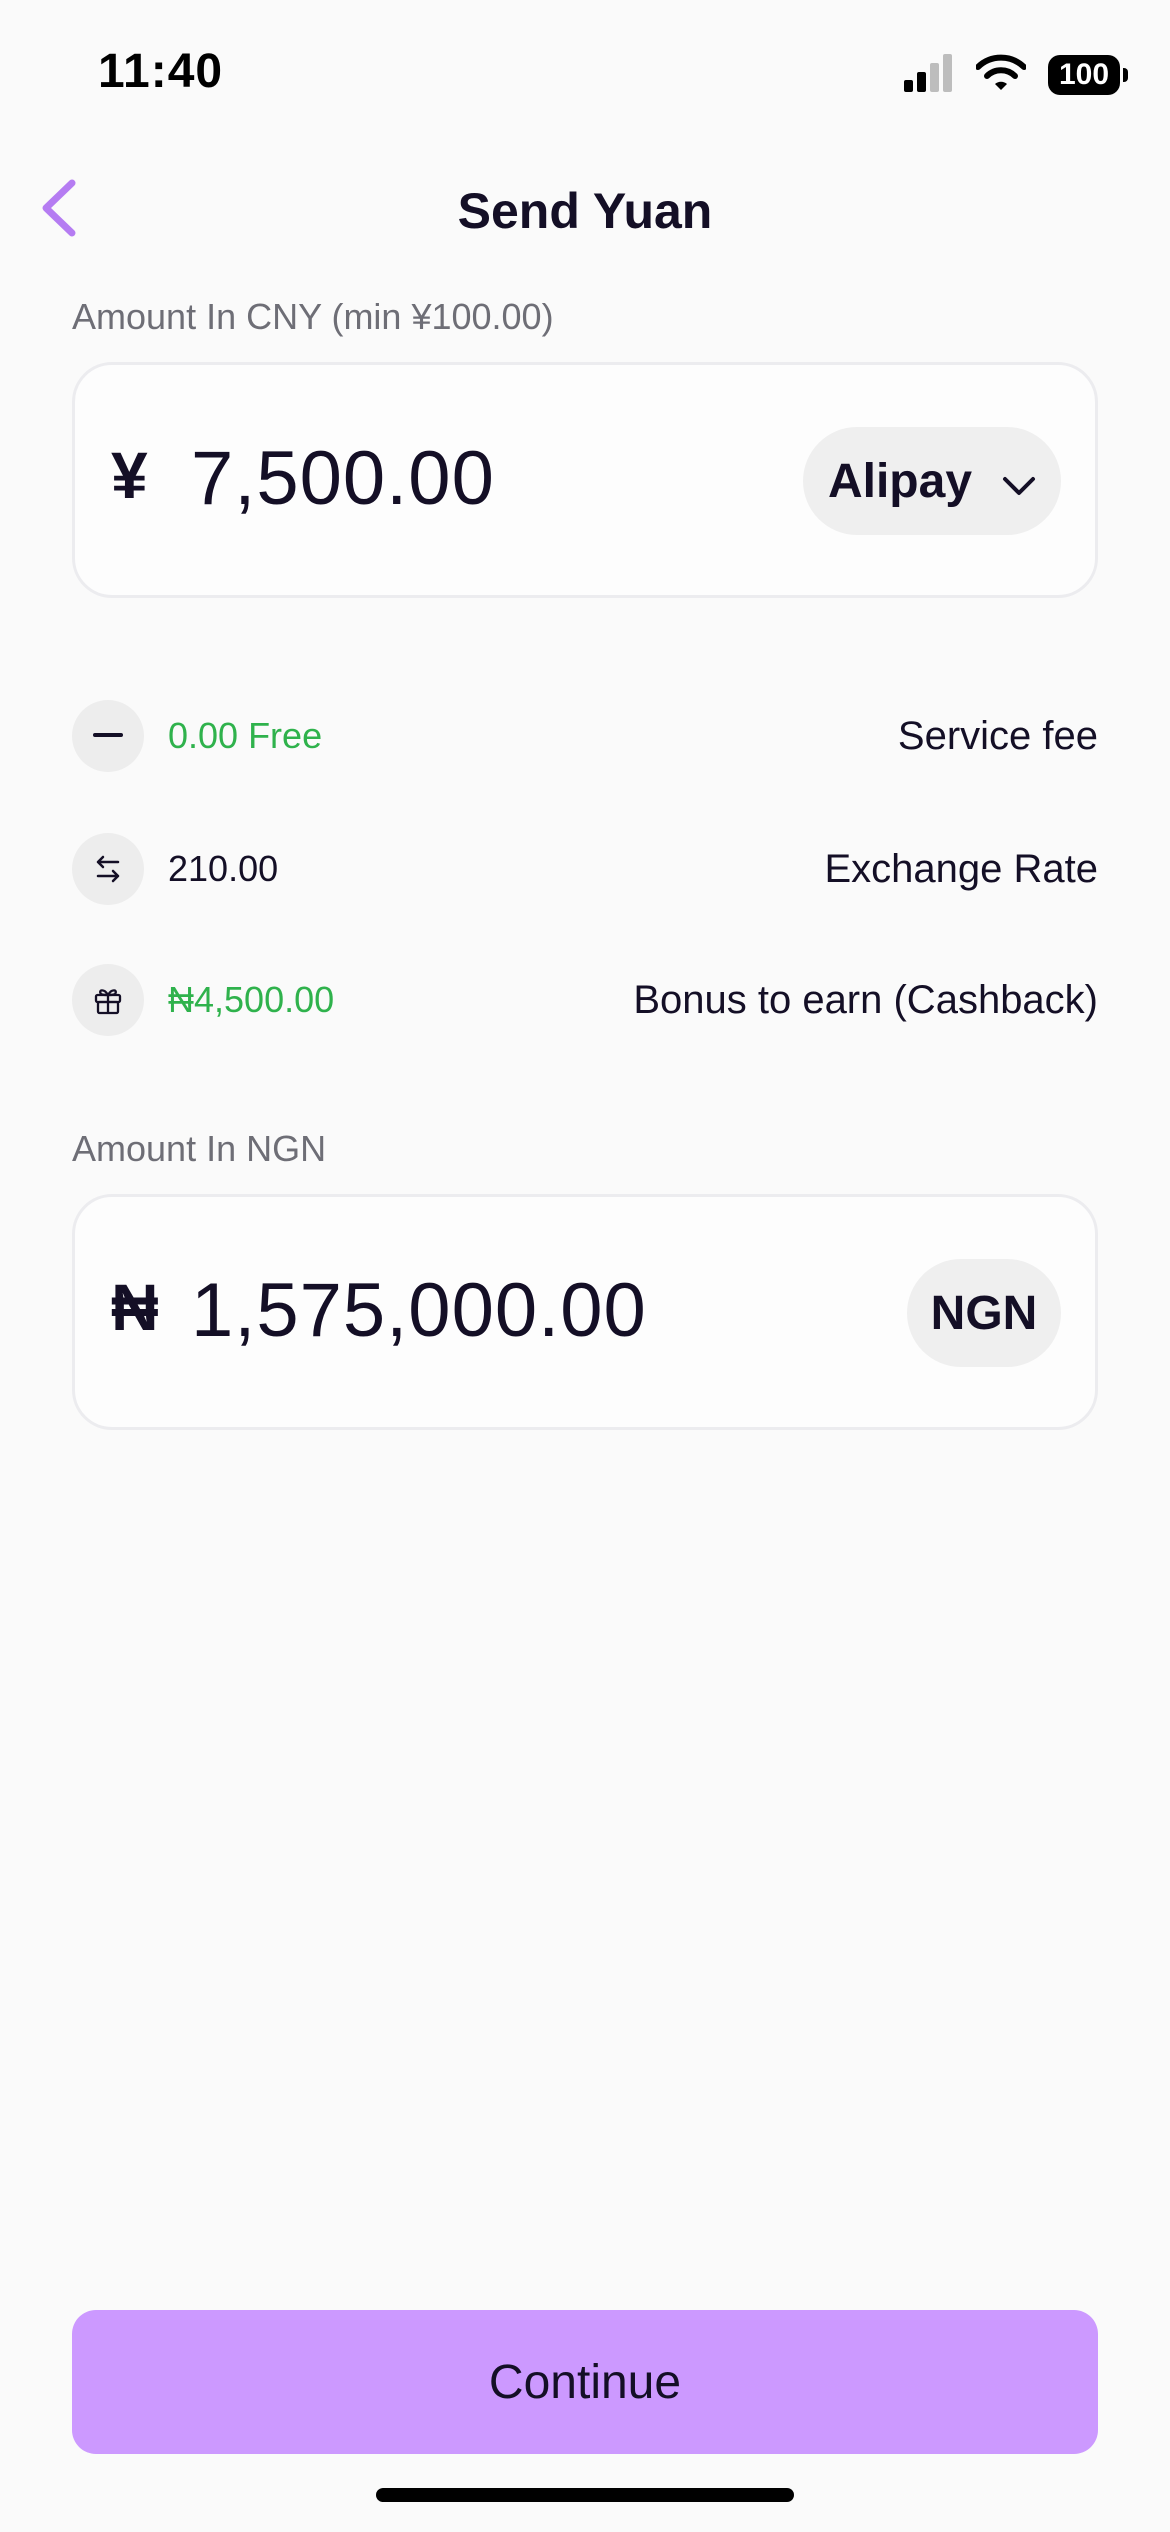  I want to click on status-bar: 11:40 100, so click(585, 75).